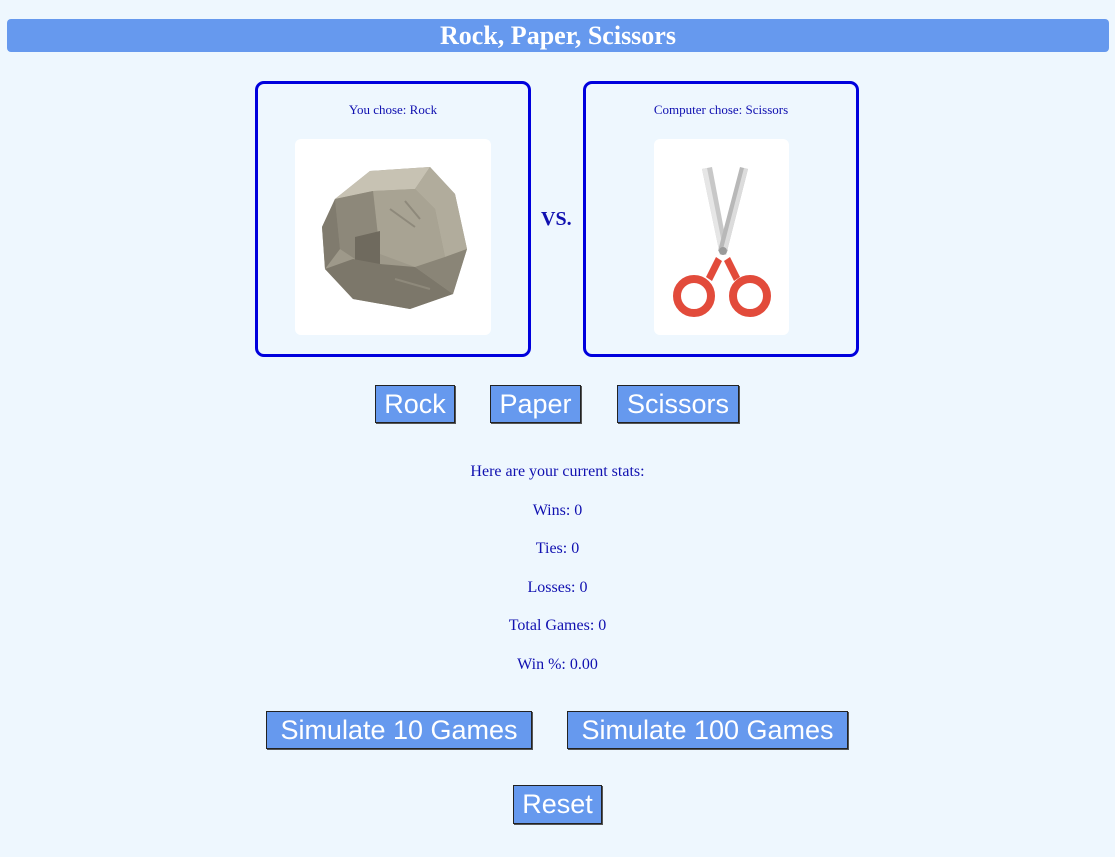  Describe the element at coordinates (558, 35) in the screenshot. I see `page-title: Rock, Paper, Scissors` at that location.